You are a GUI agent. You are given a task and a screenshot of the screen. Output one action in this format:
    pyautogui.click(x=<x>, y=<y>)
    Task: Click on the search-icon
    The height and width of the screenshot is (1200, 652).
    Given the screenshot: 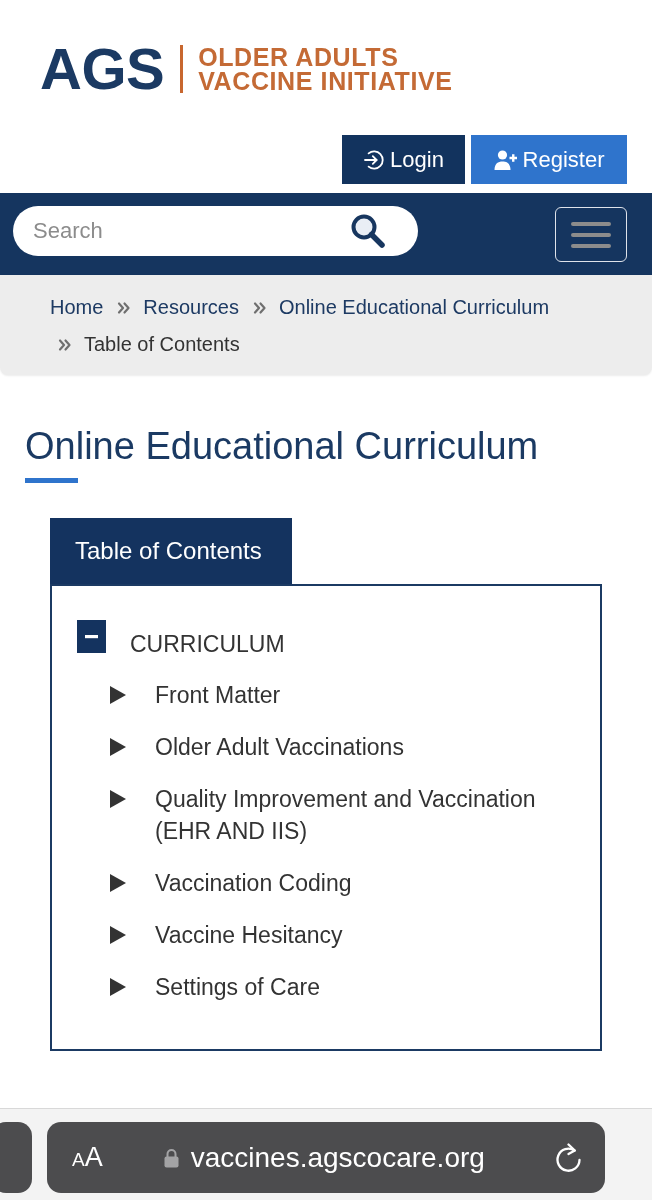 What is the action you would take?
    pyautogui.click(x=368, y=231)
    